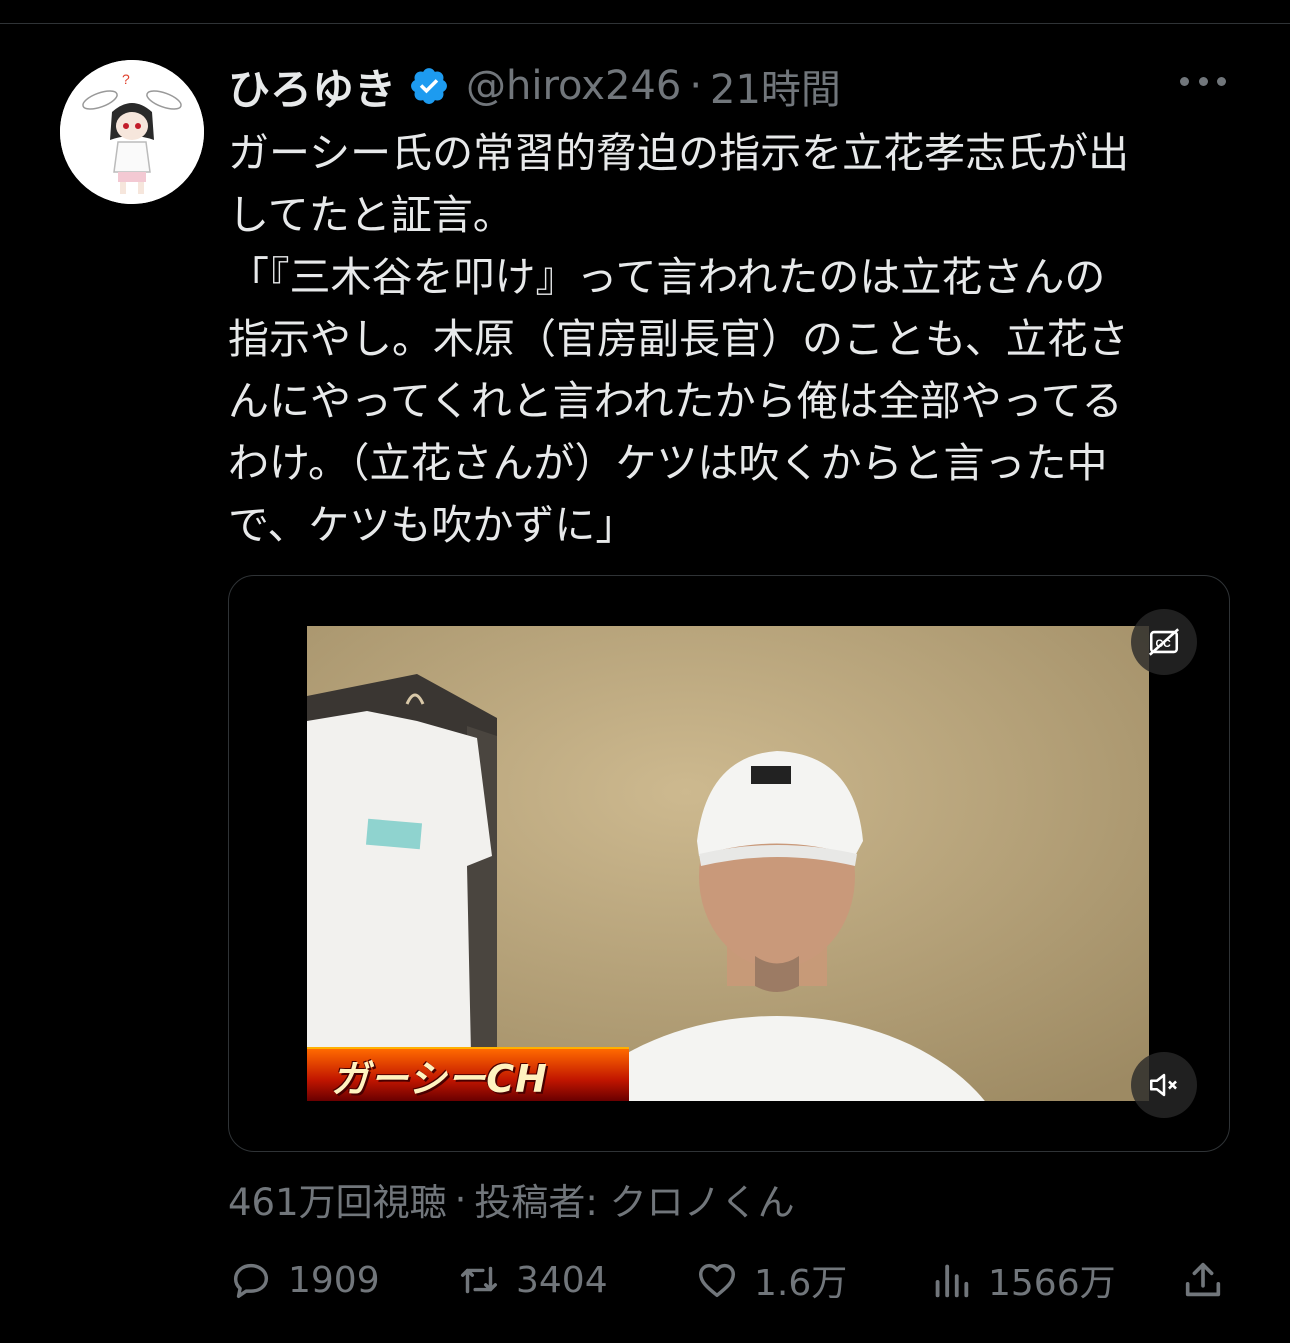 The width and height of the screenshot is (1290, 1343). What do you see at coordinates (634, 1199) in the screenshot?
I see `poster-label: 投稿者: クロノくん` at bounding box center [634, 1199].